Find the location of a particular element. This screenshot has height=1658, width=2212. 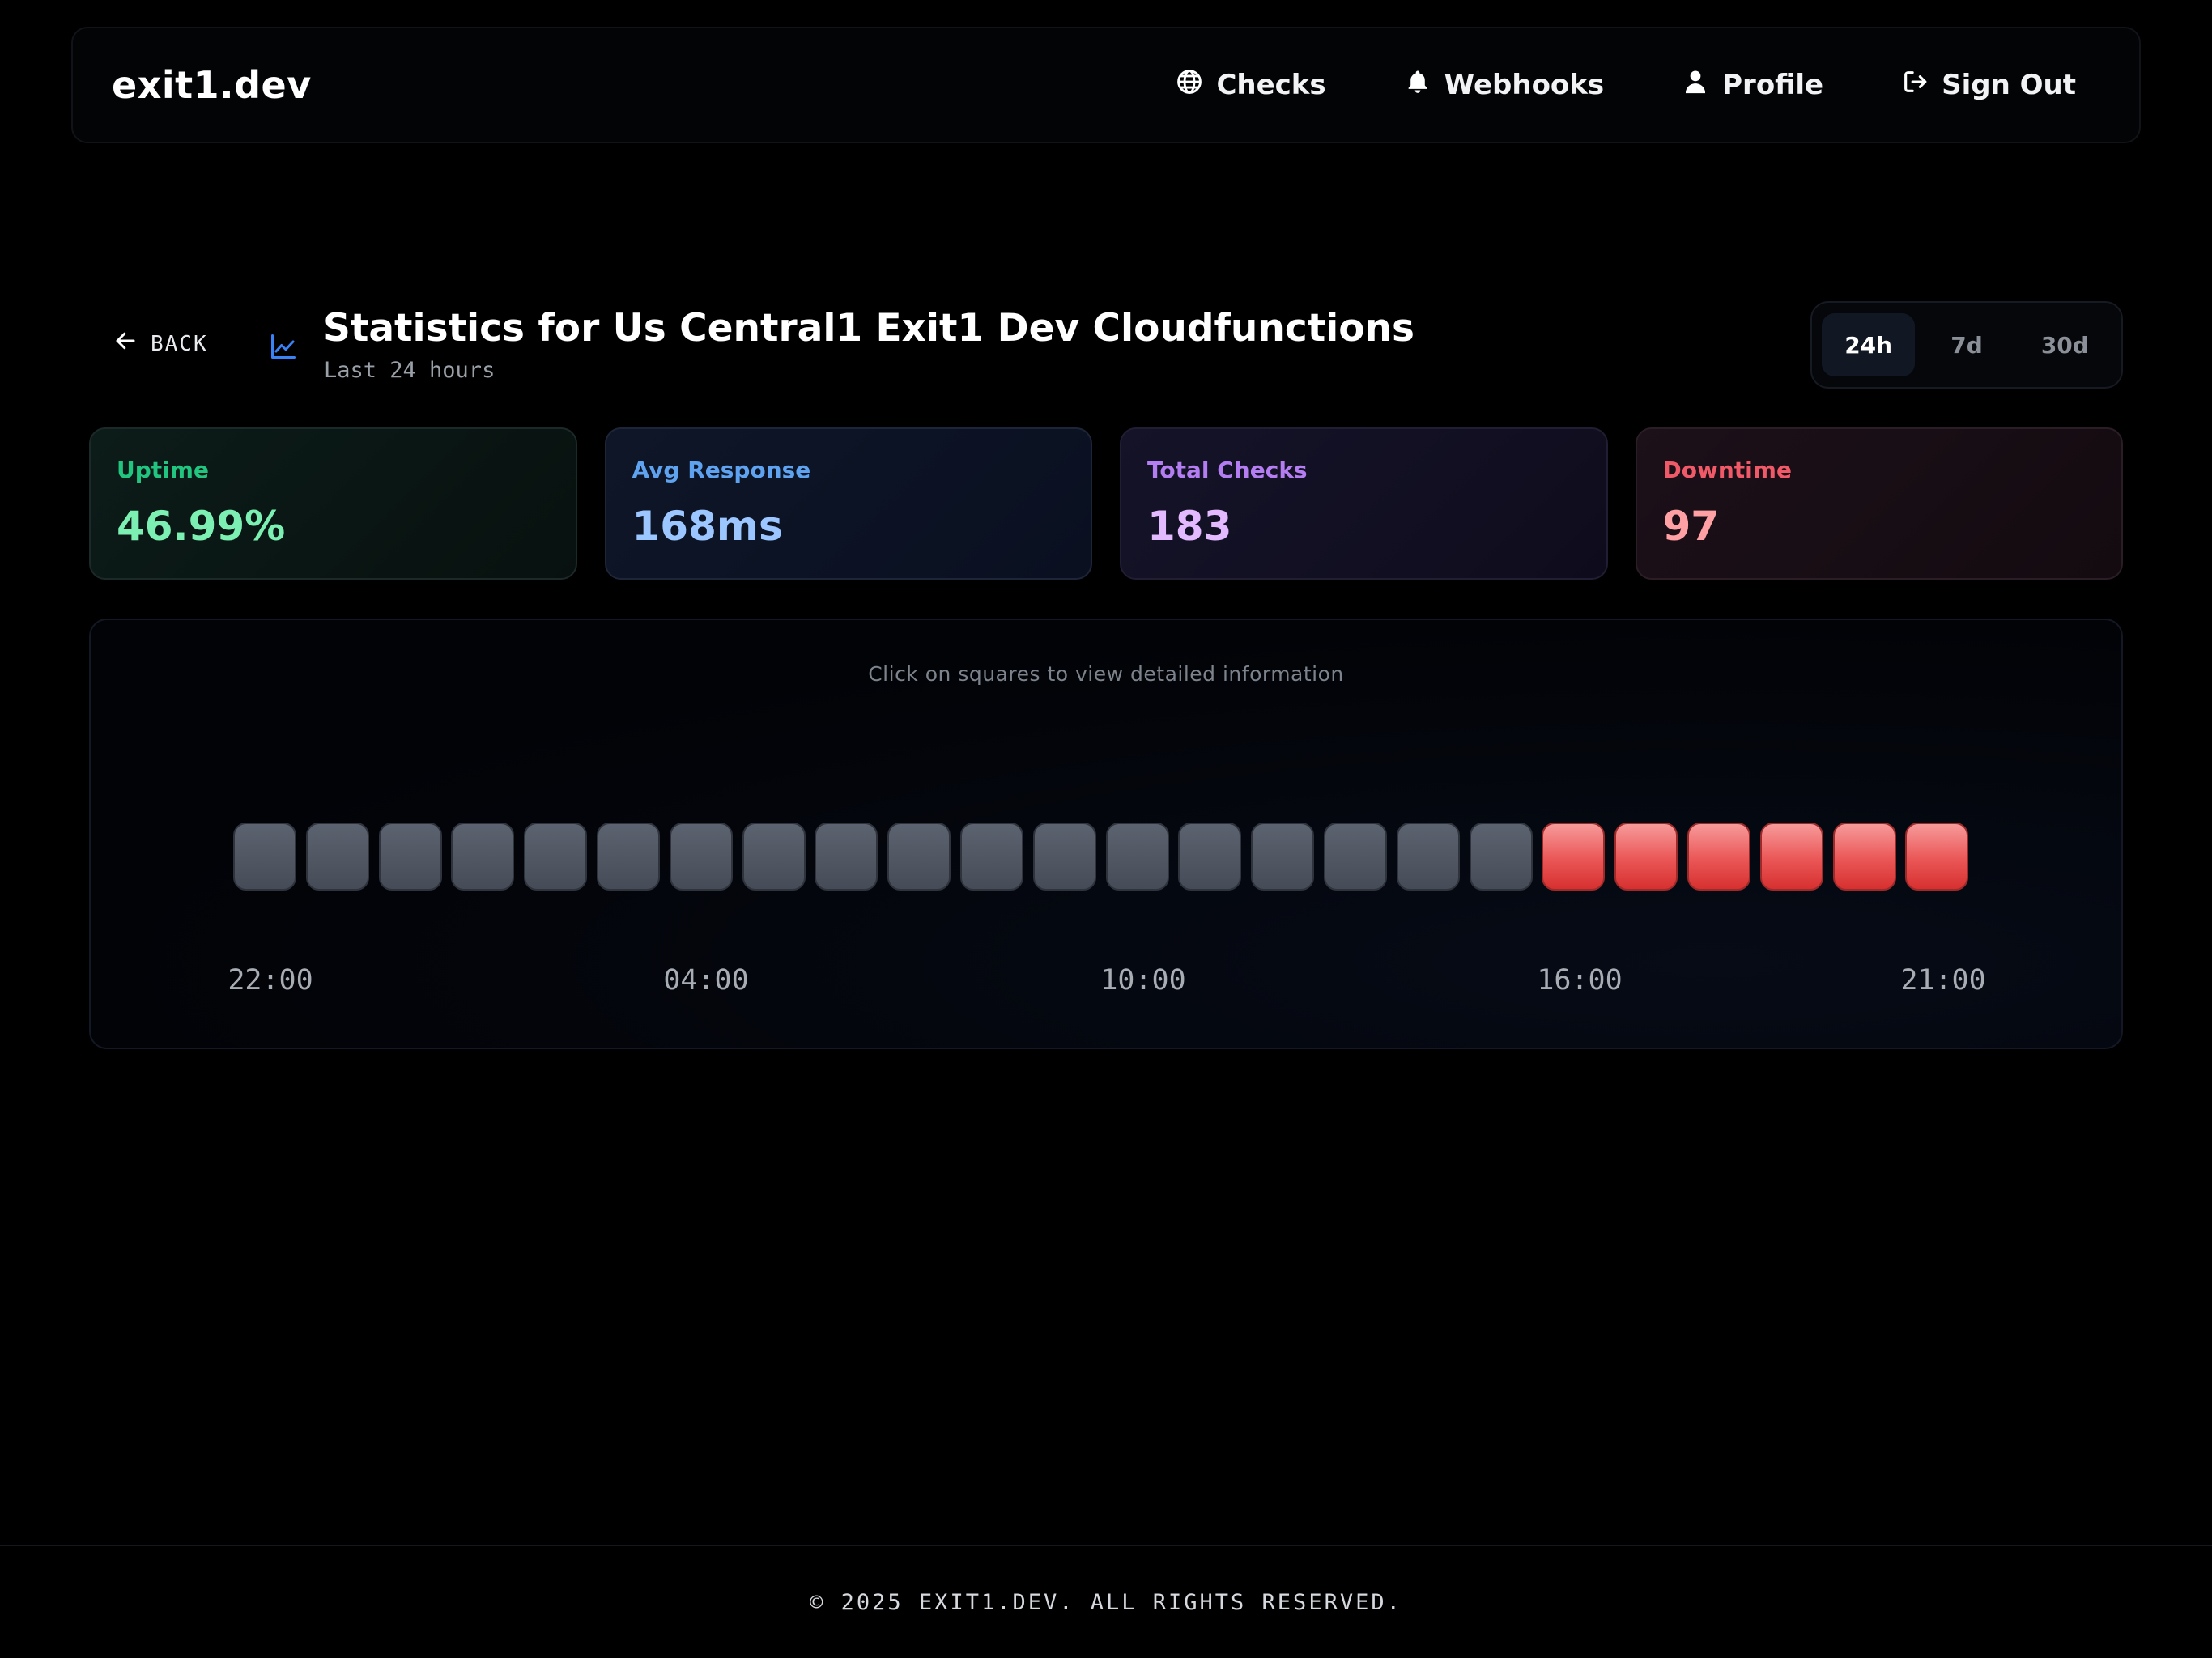

bell-icon is located at coordinates (1418, 85).